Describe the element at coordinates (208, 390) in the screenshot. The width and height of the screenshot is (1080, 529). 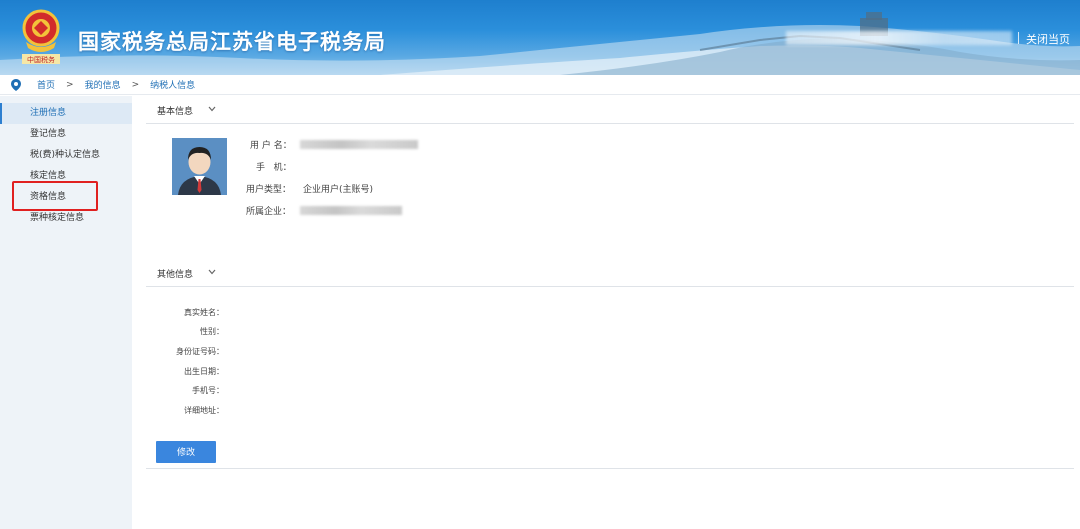
I see `phone-label: 手机号：` at that location.